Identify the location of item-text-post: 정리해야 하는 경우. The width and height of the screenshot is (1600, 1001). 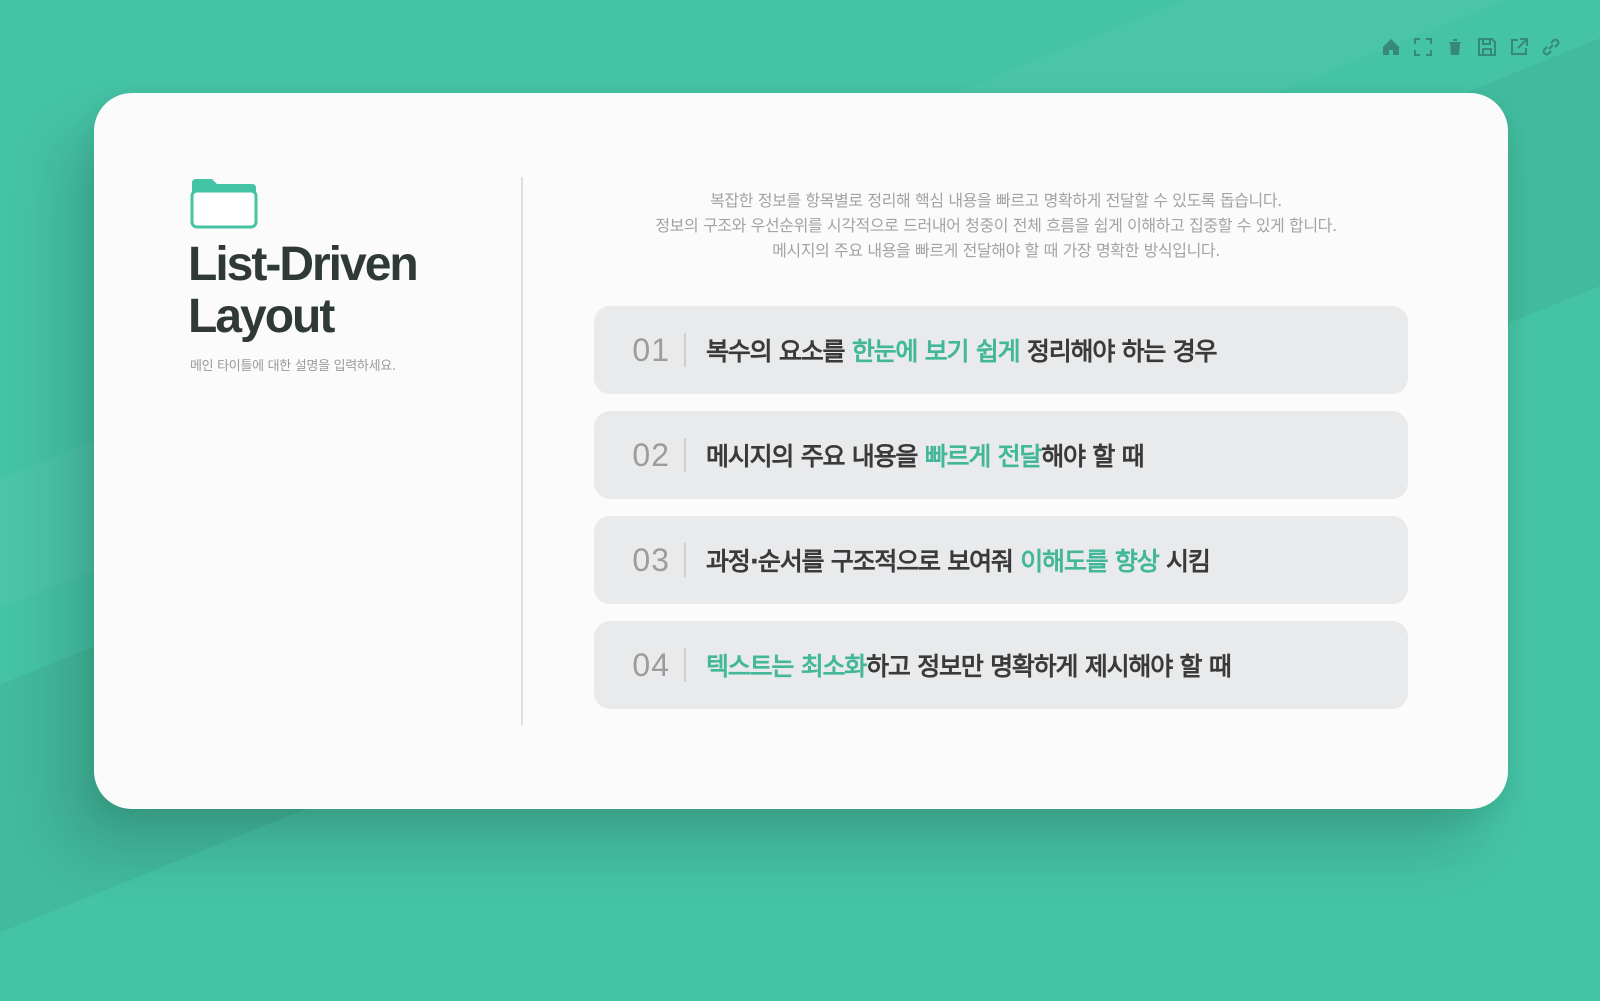
(1118, 351).